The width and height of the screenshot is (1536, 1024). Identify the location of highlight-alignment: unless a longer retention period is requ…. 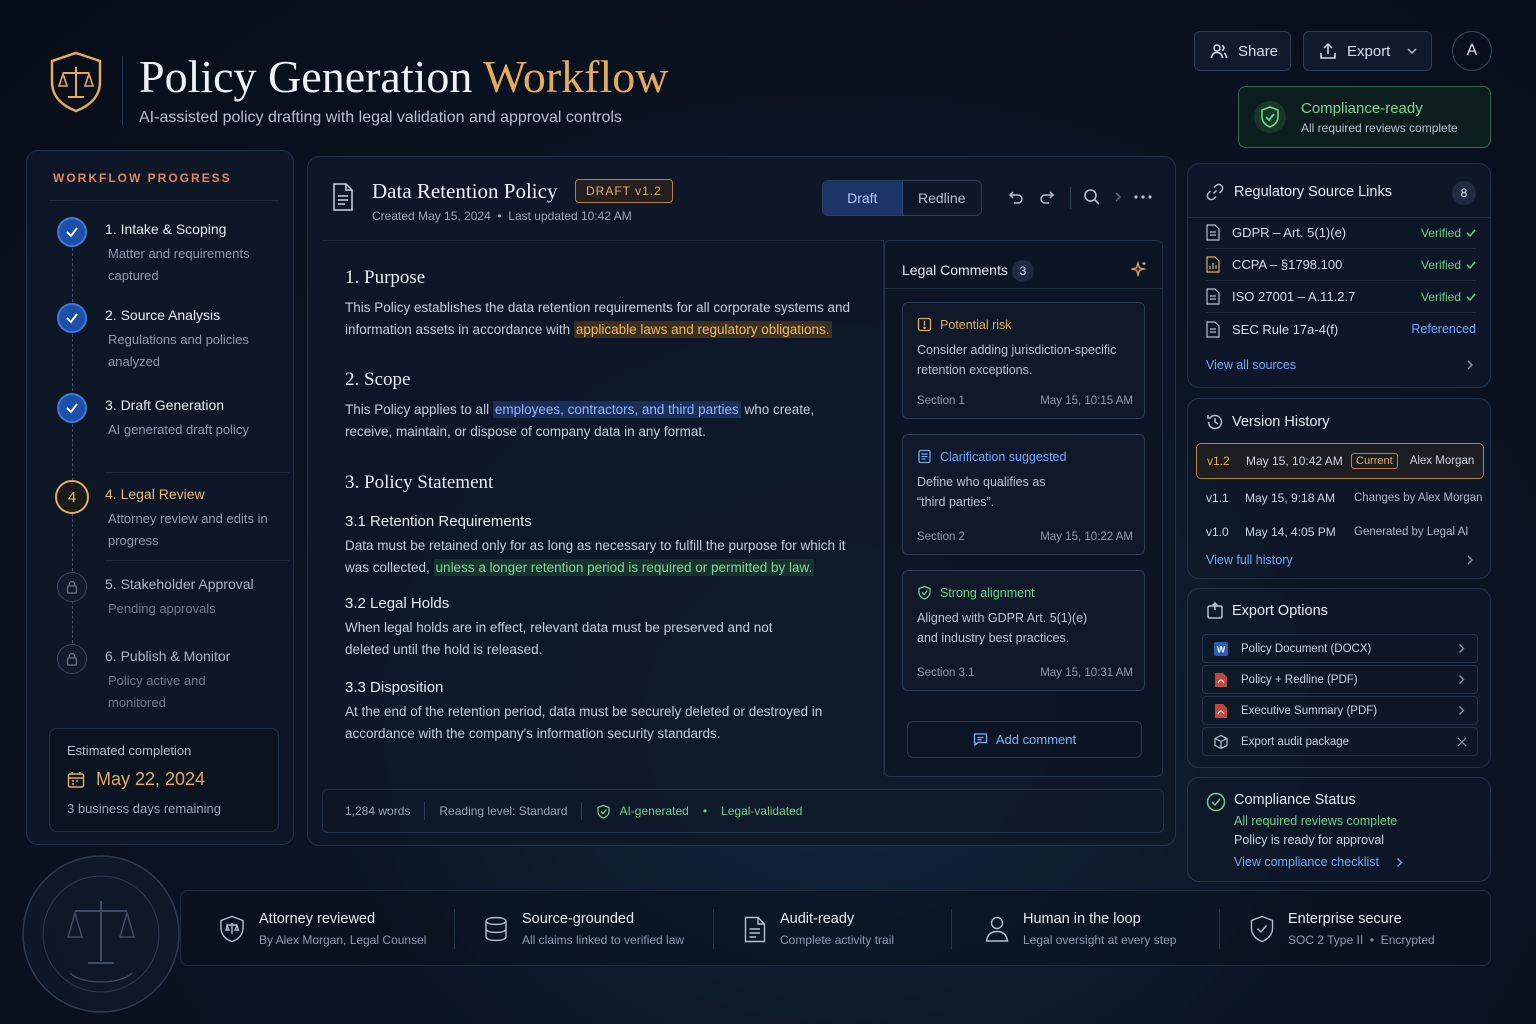
(624, 567).